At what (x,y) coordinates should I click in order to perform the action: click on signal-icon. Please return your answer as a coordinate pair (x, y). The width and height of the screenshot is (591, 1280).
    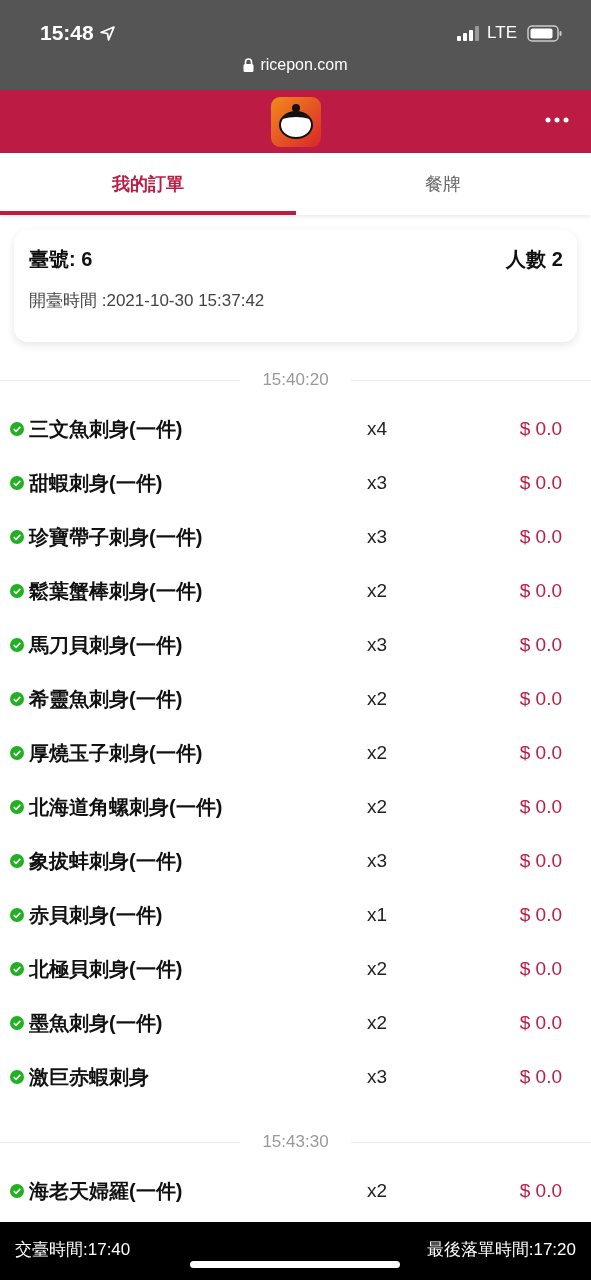
    Looking at the image, I should click on (469, 33).